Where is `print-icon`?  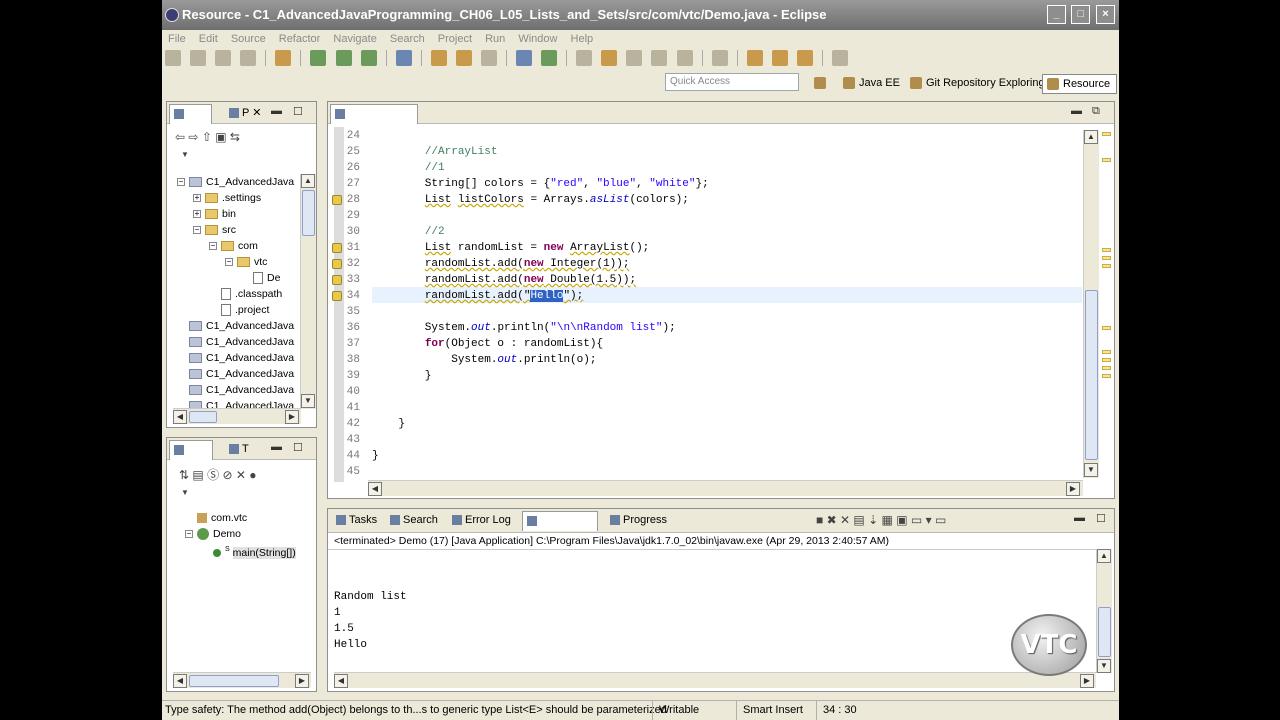
print-icon is located at coordinates (248, 58).